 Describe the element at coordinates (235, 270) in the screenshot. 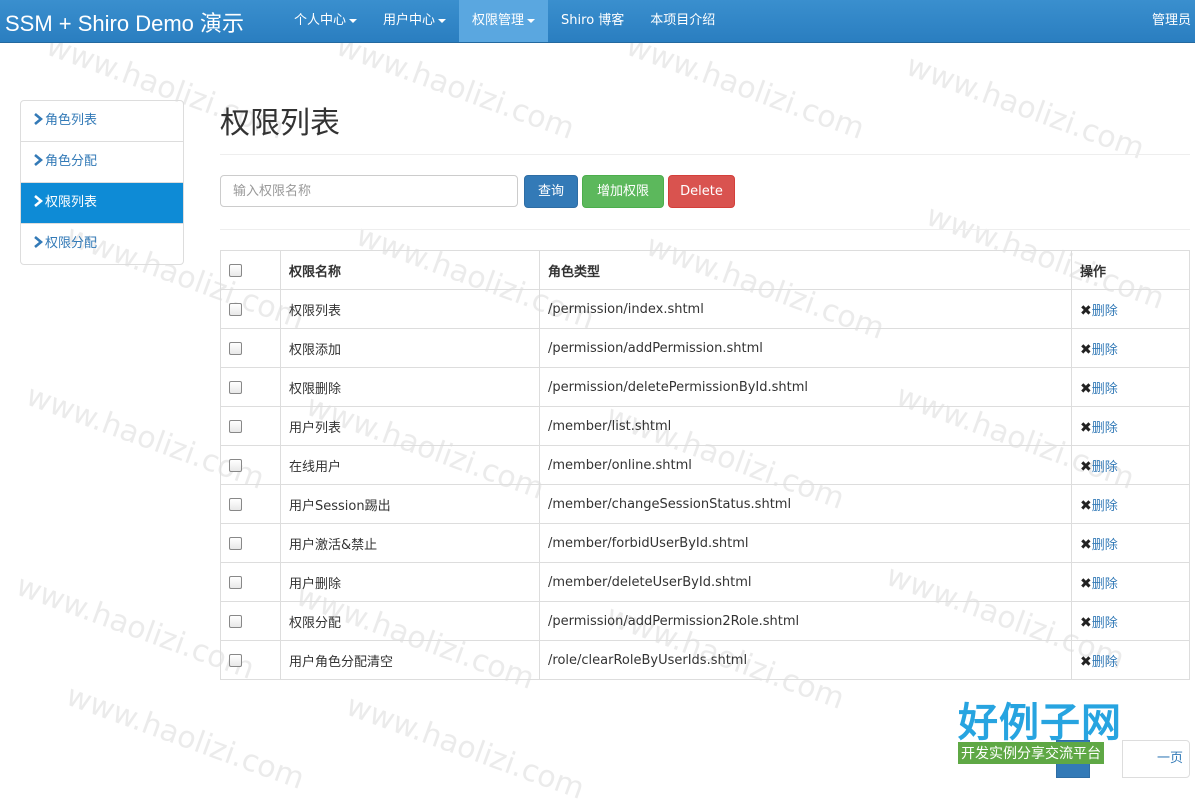

I see `select-all-checkbox` at that location.